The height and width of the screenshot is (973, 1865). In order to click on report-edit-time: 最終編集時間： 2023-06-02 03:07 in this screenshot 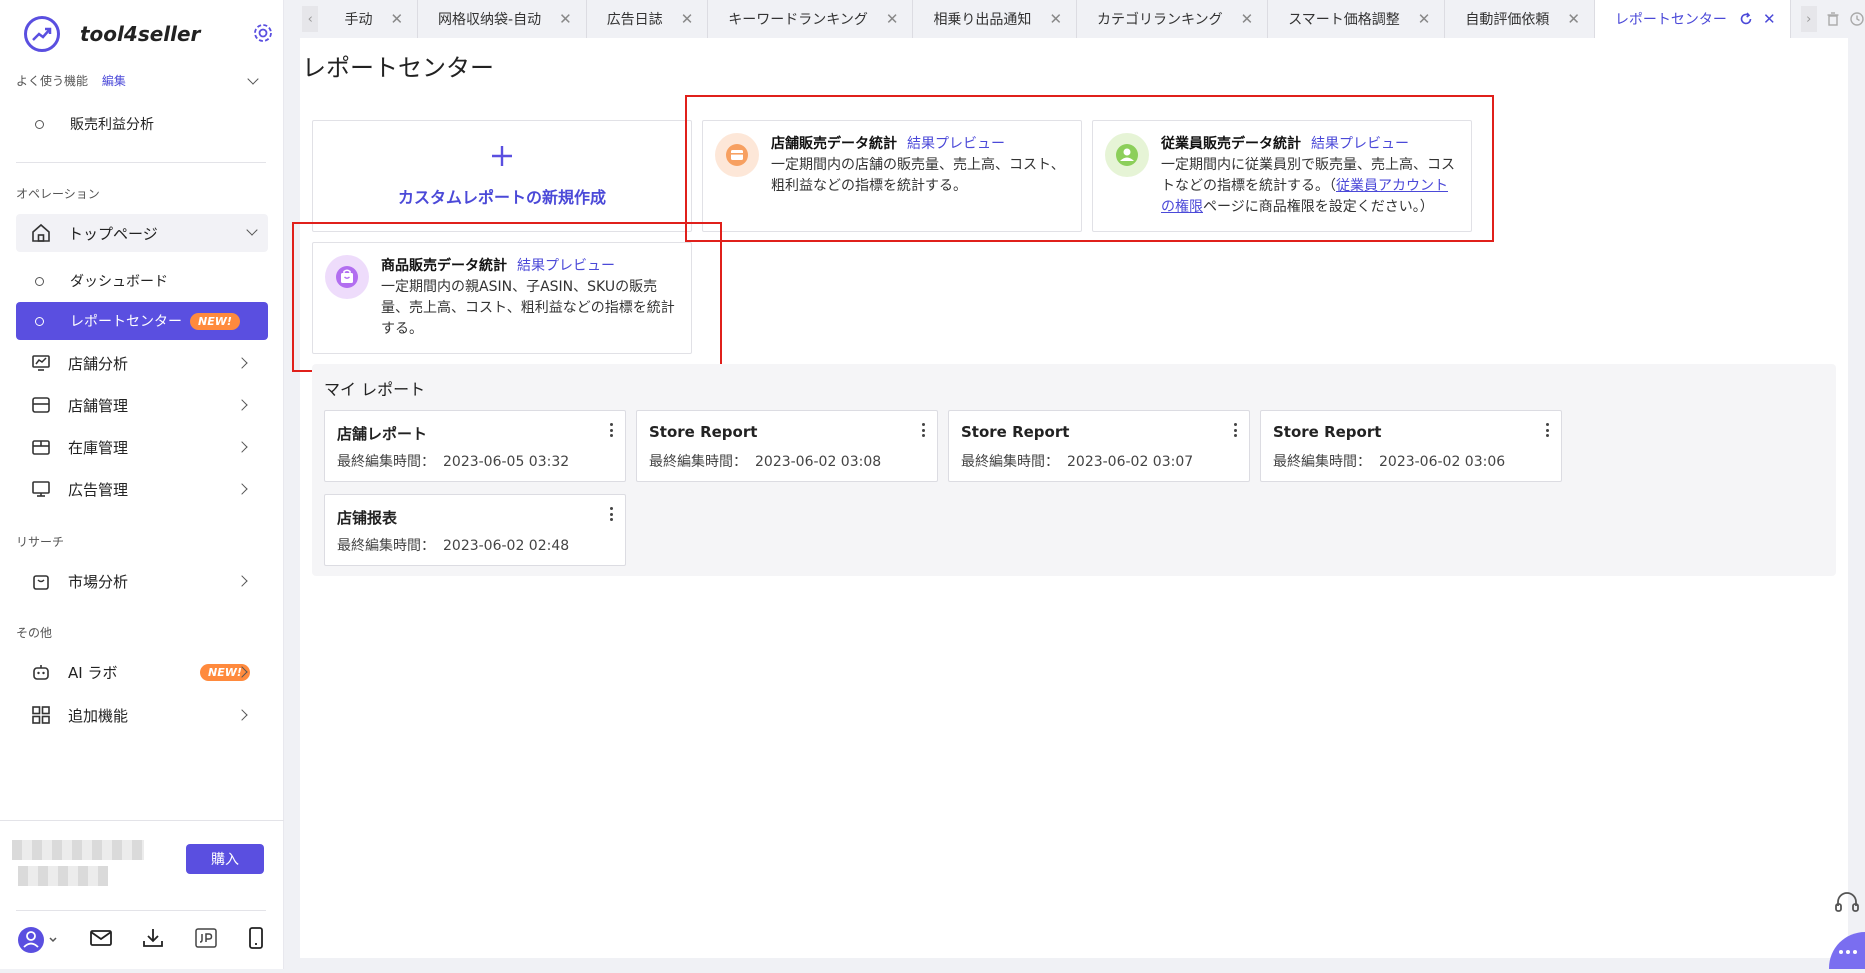, I will do `click(1077, 461)`.